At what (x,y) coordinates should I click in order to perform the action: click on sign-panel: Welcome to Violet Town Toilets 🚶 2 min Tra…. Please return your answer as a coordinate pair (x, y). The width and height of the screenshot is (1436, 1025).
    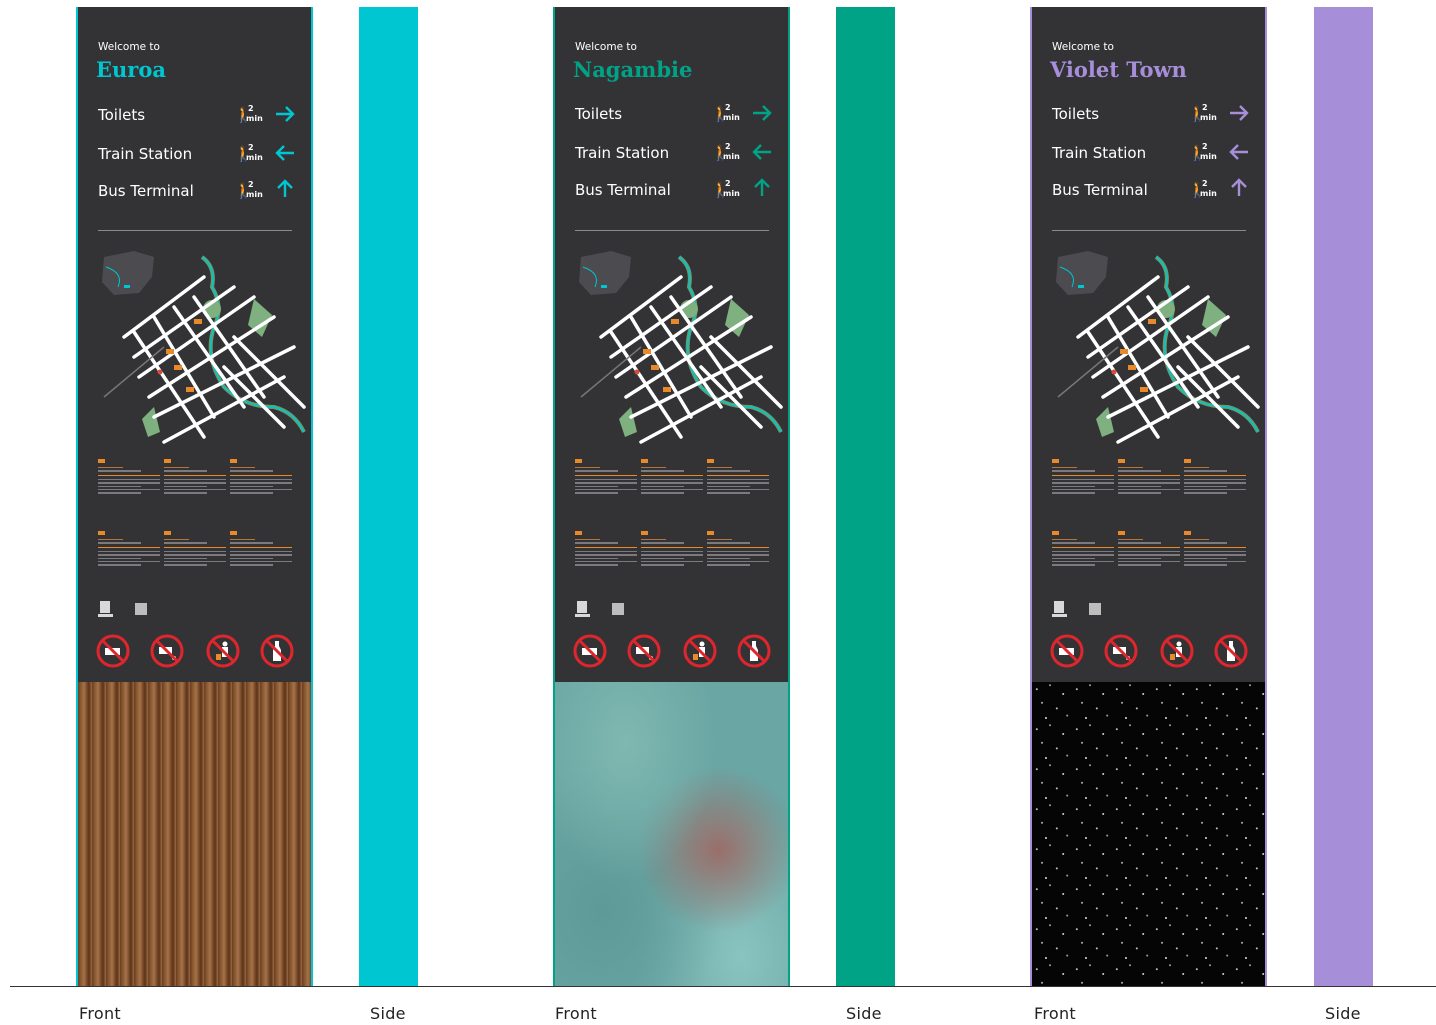
    Looking at the image, I should click on (1148, 344).